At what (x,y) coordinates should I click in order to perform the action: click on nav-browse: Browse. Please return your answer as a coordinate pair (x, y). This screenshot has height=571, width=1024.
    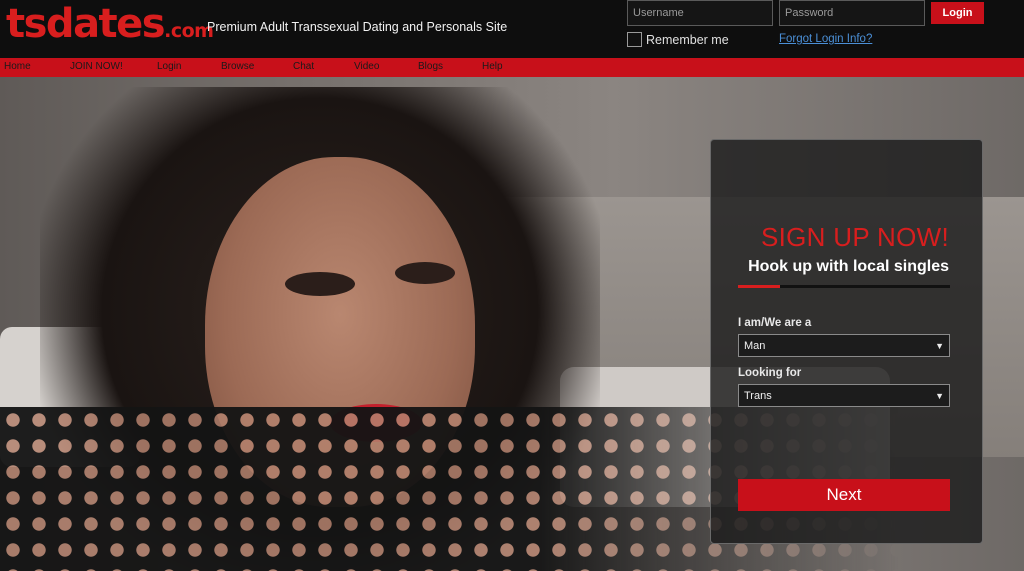
    Looking at the image, I should click on (237, 66).